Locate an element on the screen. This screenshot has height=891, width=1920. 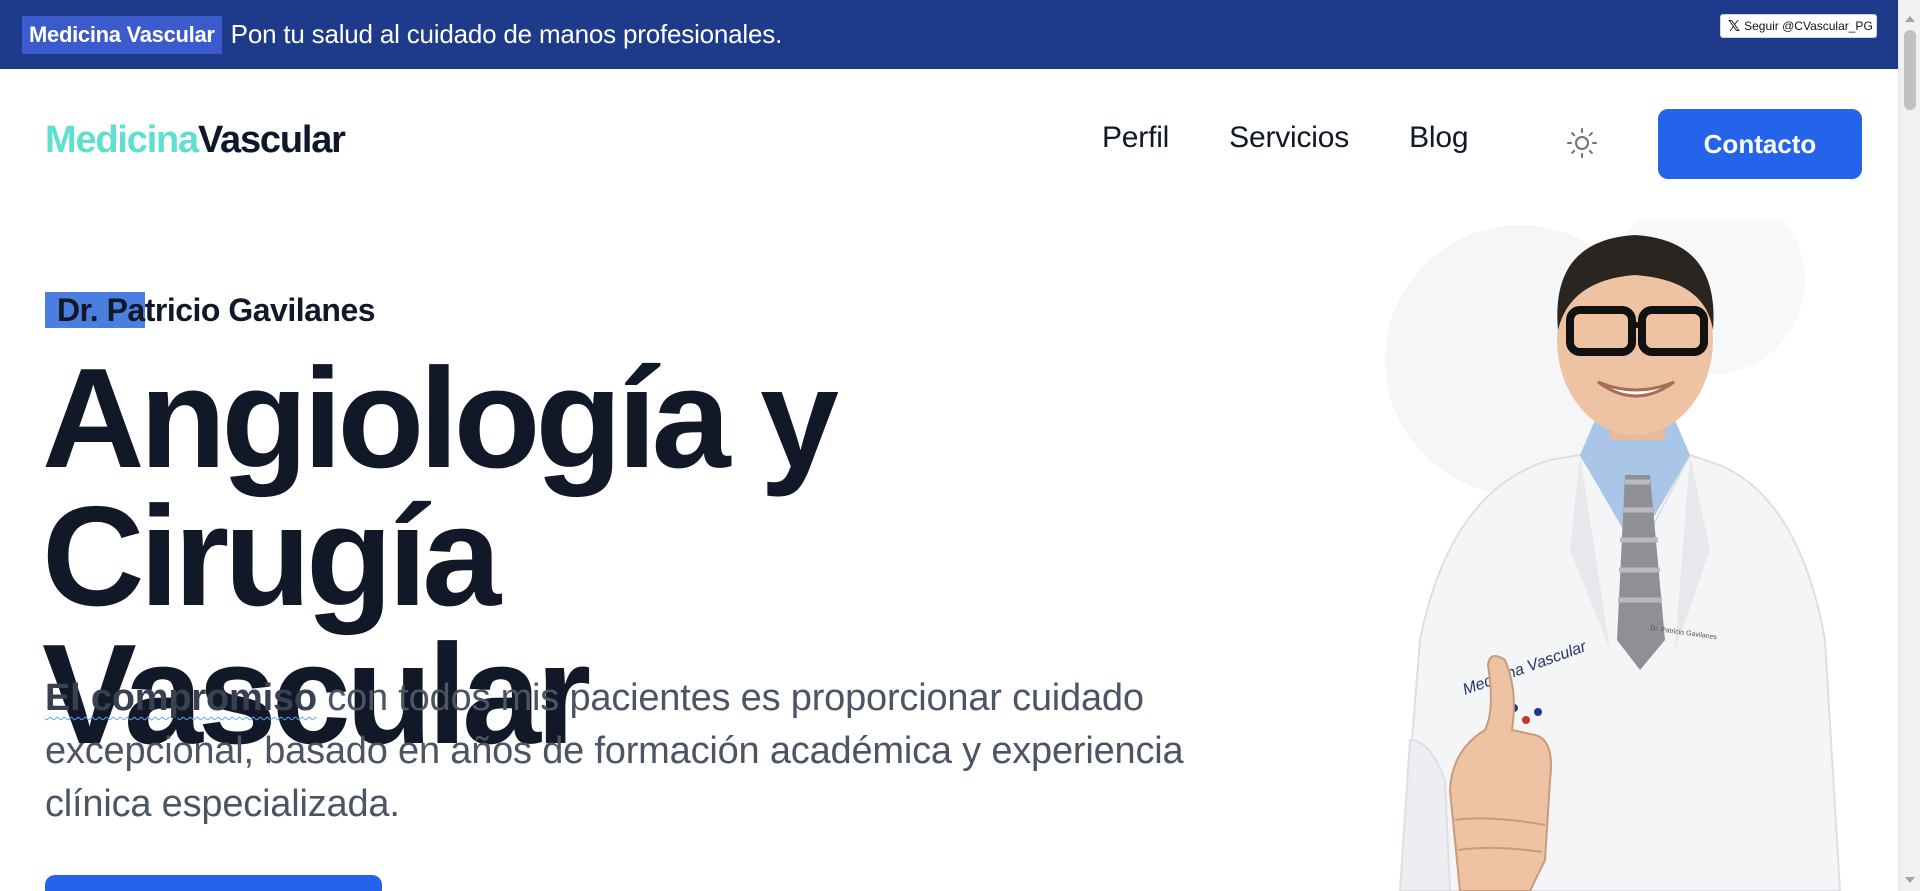
theme-toggle-button is located at coordinates (1582, 143).